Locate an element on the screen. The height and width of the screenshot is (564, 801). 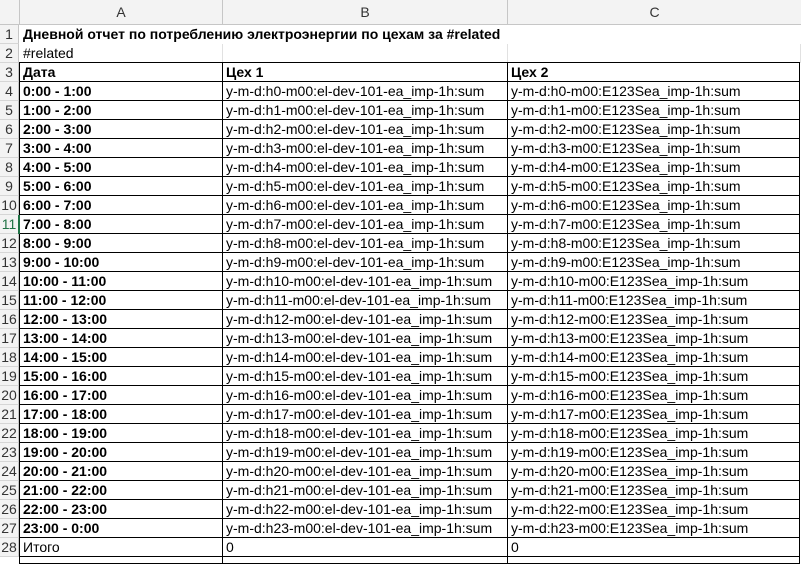
row-header: 8 is located at coordinates (9, 167).